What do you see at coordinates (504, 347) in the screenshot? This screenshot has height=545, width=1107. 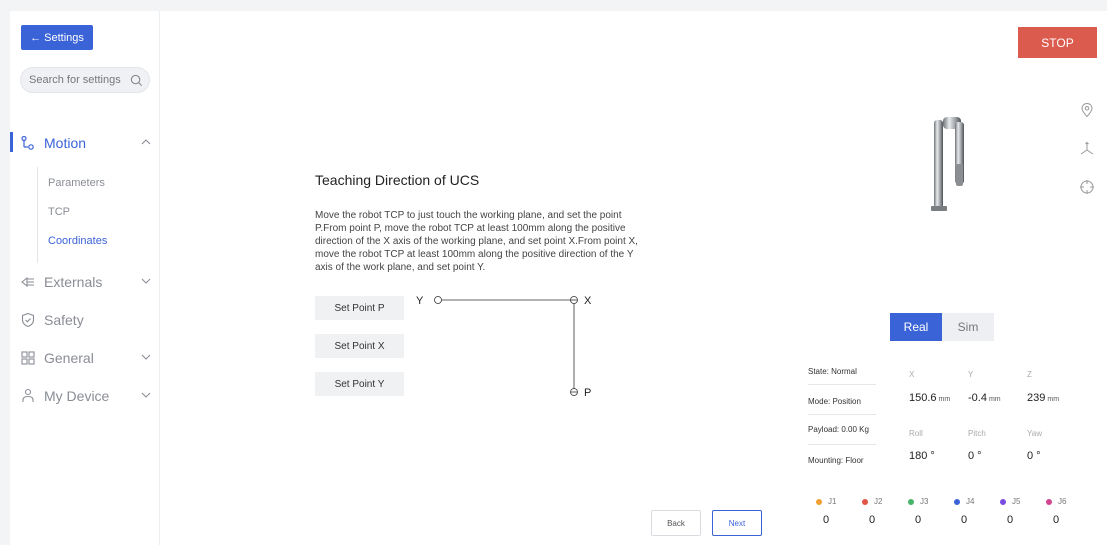 I see `ucs-direction-diagram: Y X P` at bounding box center [504, 347].